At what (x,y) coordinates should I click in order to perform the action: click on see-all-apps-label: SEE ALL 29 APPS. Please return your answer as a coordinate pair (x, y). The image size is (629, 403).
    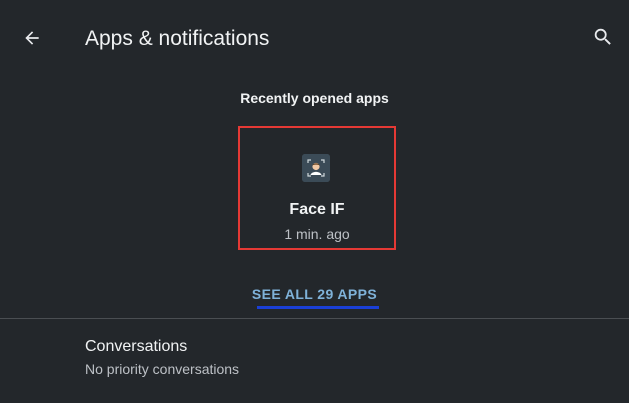
    Looking at the image, I should click on (314, 294).